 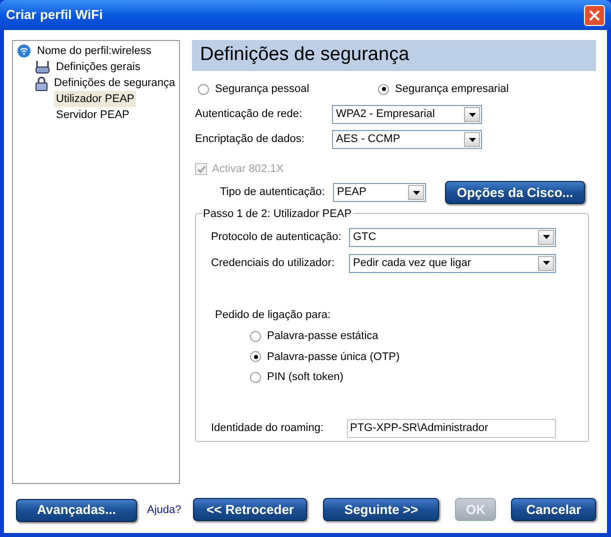 What do you see at coordinates (451, 428) in the screenshot?
I see `roaming-identity-field: PTG-XPP-SR\Administrador` at bounding box center [451, 428].